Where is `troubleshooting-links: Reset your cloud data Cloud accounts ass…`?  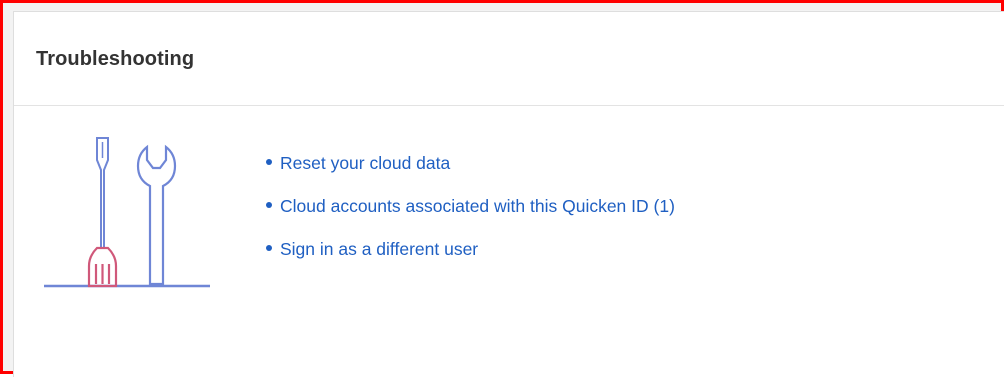 troubleshooting-links: Reset your cloud data Cloud accounts ass… is located at coordinates (470, 216).